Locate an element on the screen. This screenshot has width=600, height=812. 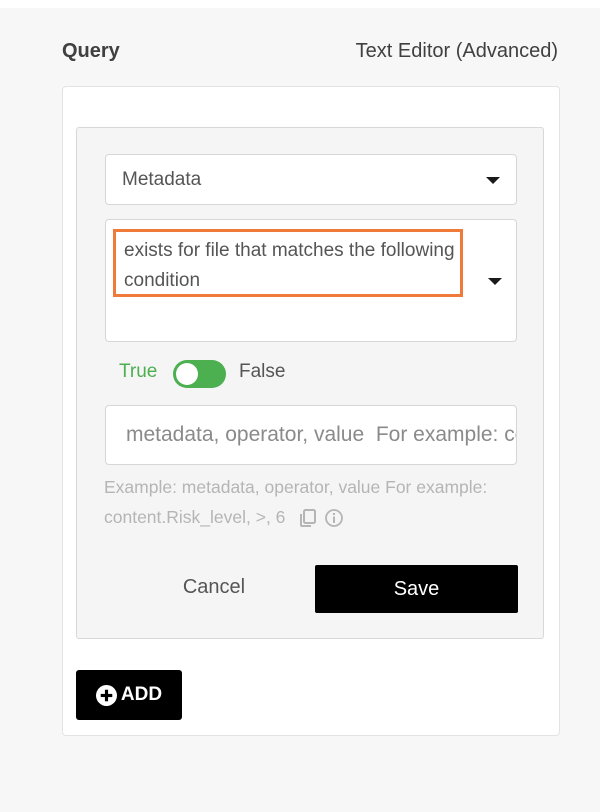
metadata-value-input is located at coordinates (311, 435).